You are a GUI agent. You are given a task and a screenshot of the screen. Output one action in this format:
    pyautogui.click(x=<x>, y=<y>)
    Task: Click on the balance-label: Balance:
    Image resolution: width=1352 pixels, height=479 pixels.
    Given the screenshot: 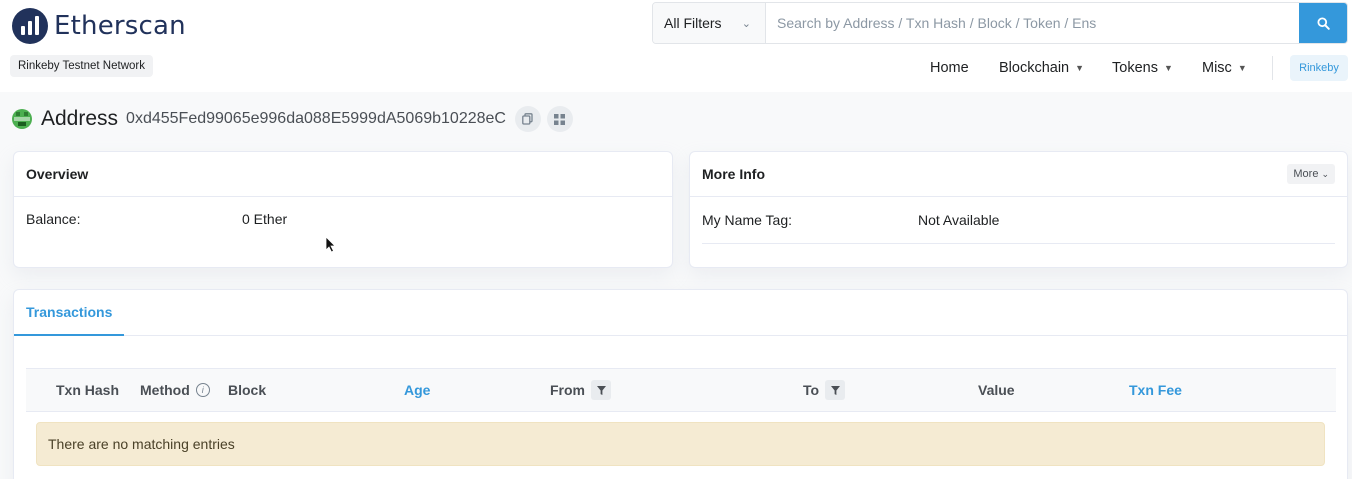 What is the action you would take?
    pyautogui.click(x=53, y=219)
    